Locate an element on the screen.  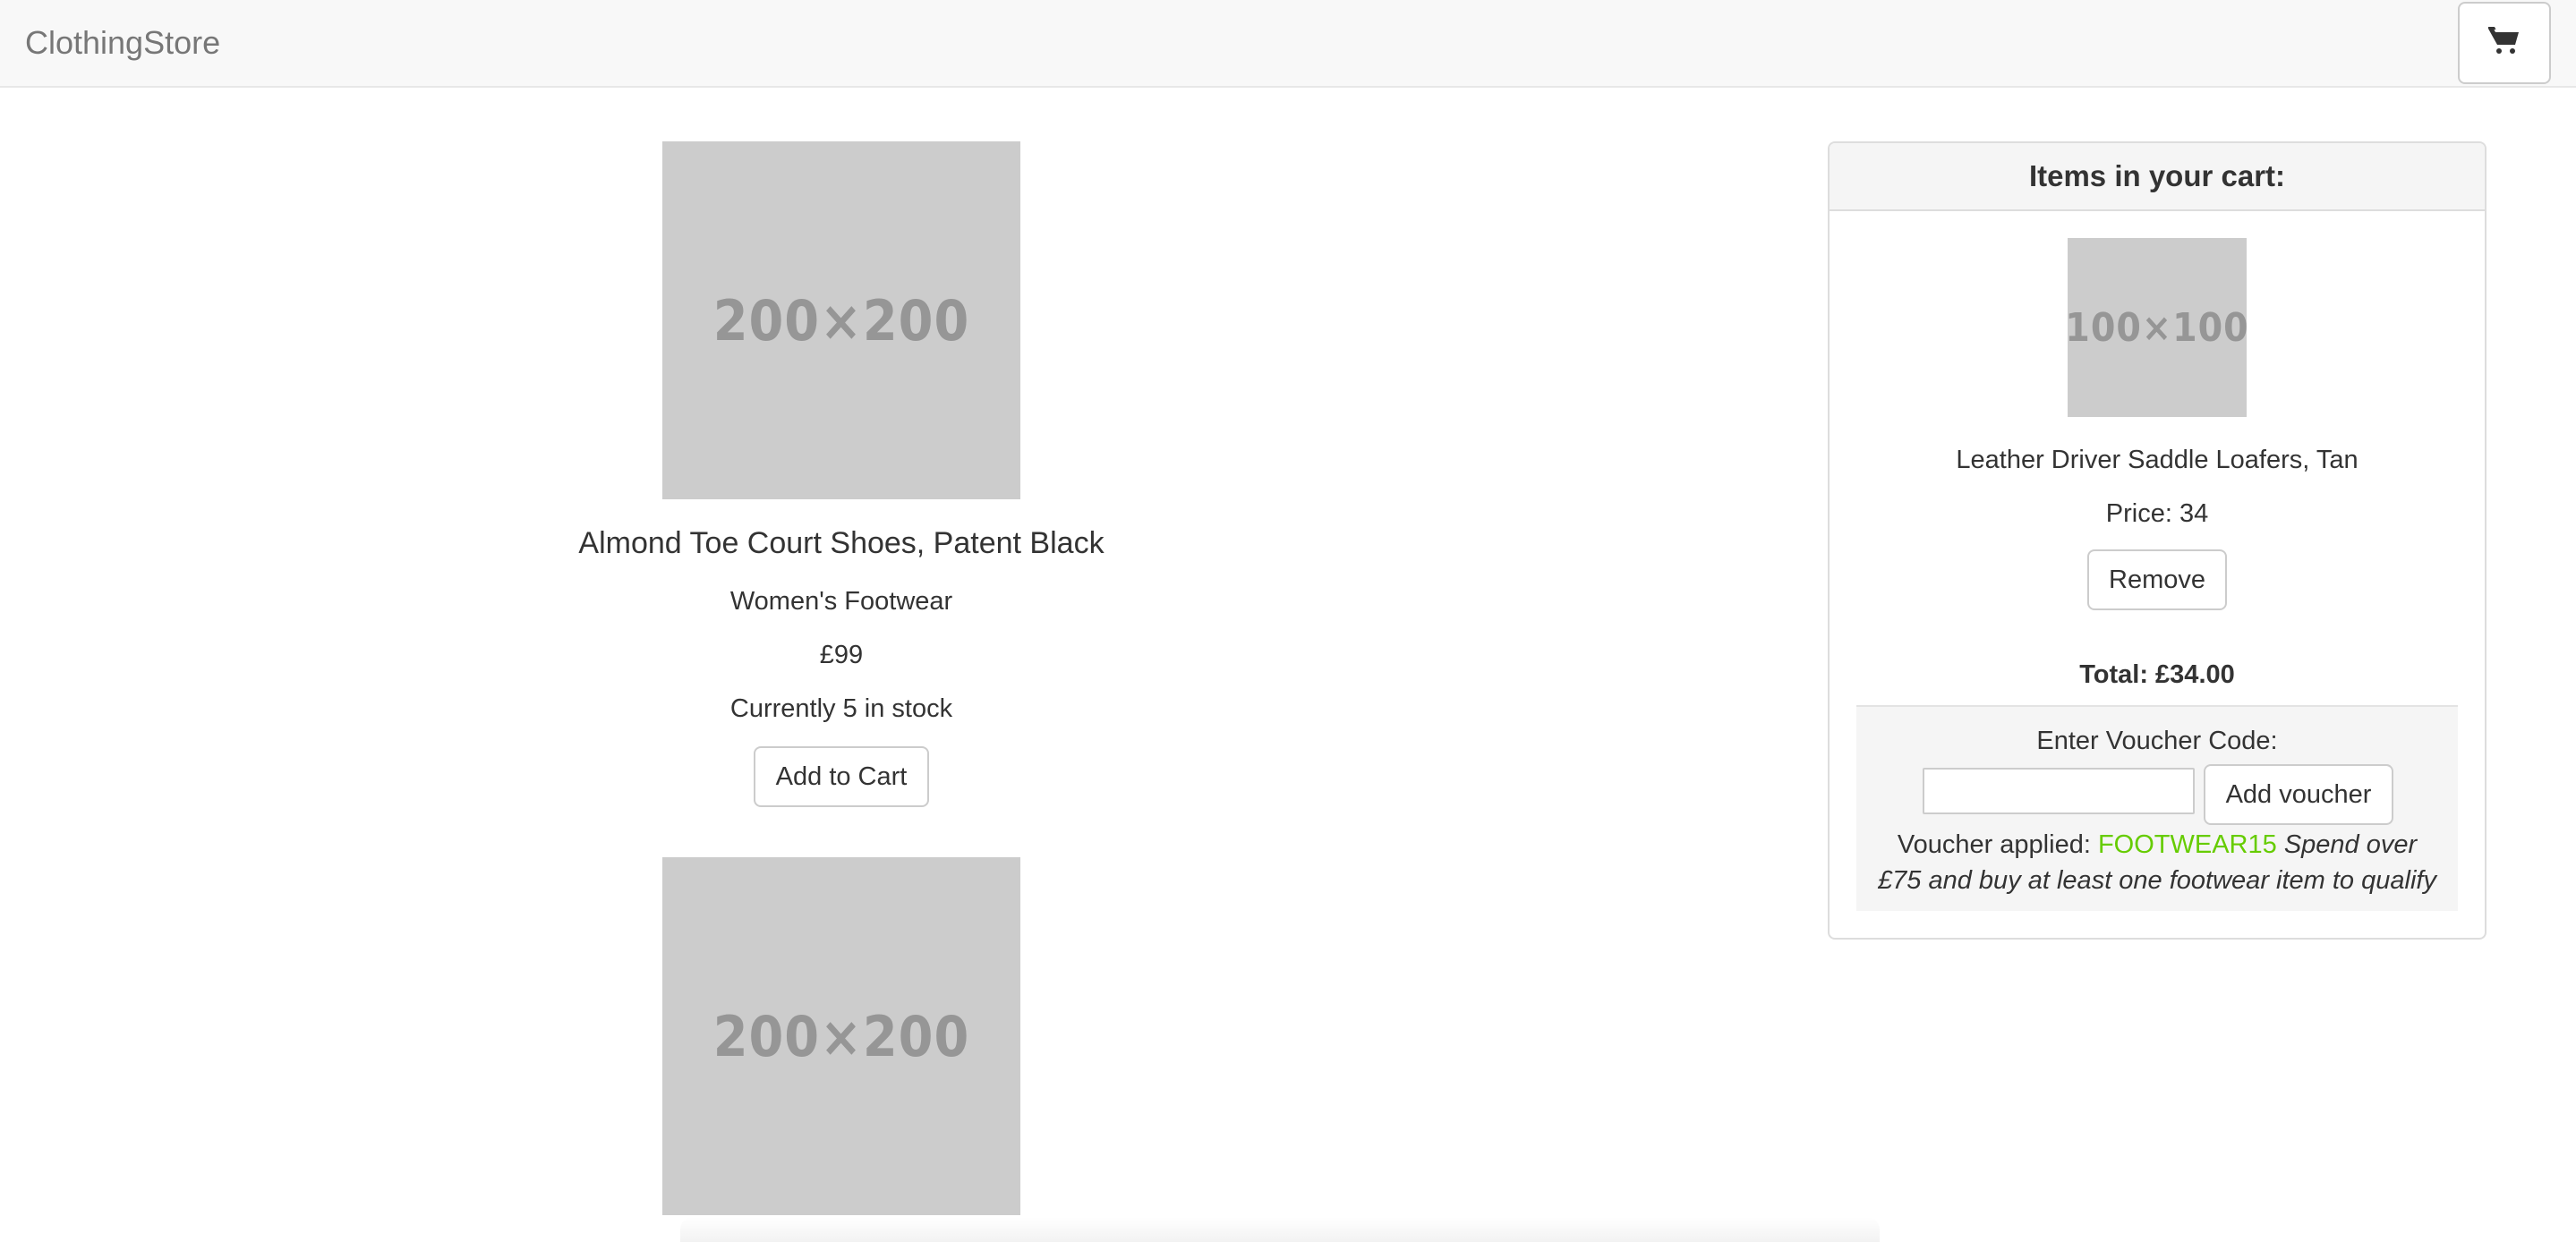
cart-item-image: 100×100 is located at coordinates (2157, 328).